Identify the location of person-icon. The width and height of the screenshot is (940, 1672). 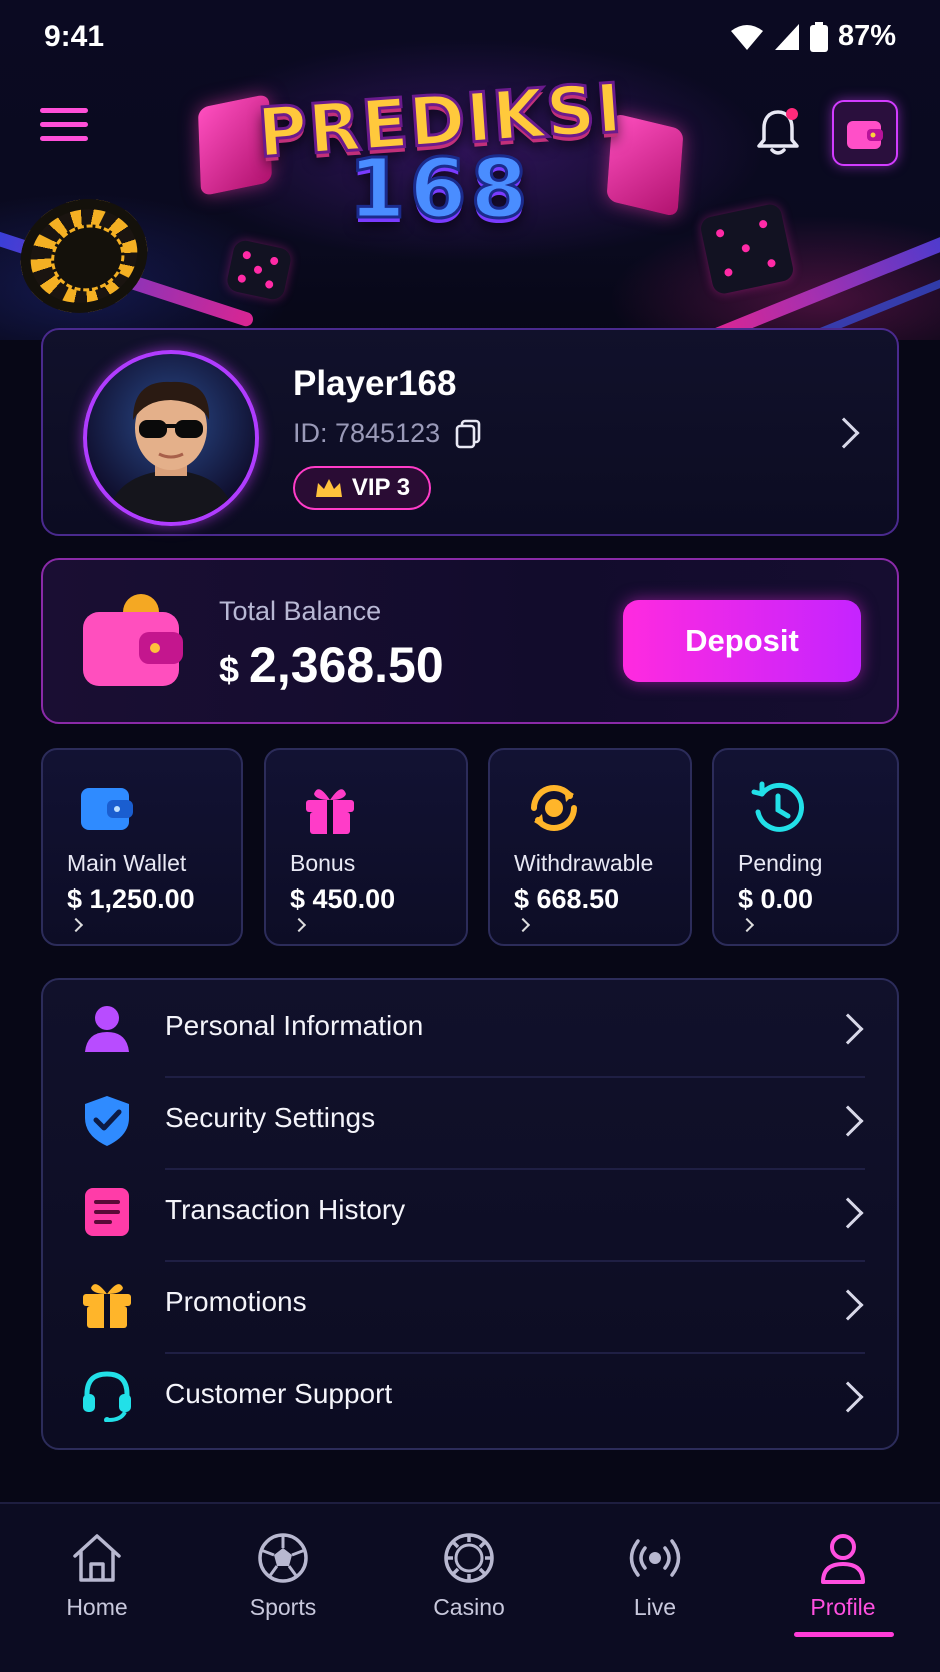
(107, 1029).